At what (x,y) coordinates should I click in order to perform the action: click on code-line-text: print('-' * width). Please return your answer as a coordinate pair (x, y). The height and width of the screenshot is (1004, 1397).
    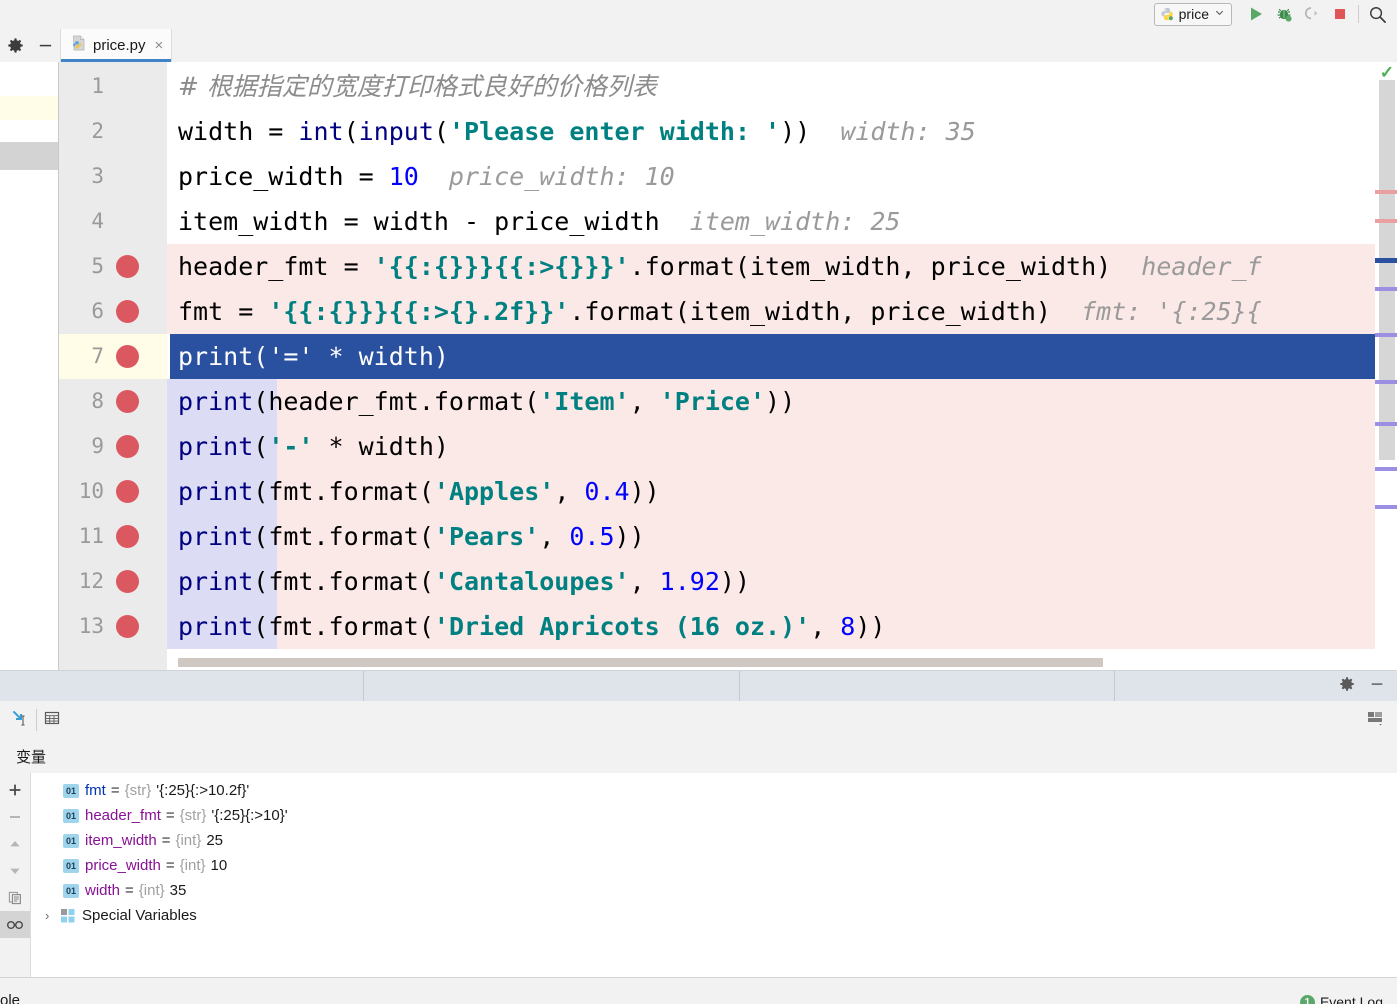
    Looking at the image, I should click on (313, 446).